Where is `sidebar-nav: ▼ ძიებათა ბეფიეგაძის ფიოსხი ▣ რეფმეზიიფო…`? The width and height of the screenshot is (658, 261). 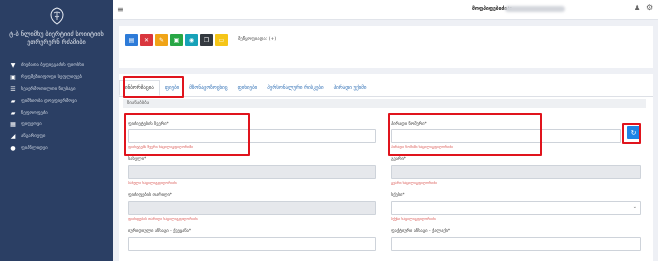
sidebar-nav: ▼ ძიებათა ბეფიეგაძის ფიოსხი ▣ რეფმეზიიფო… is located at coordinates (56, 107).